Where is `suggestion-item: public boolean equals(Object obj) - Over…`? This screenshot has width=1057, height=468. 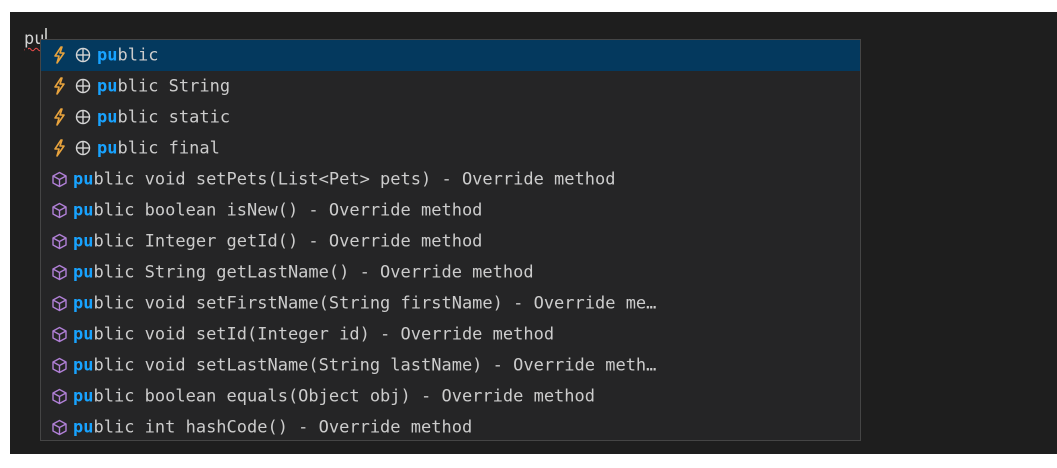 suggestion-item: public boolean equals(Object obj) - Over… is located at coordinates (450, 396).